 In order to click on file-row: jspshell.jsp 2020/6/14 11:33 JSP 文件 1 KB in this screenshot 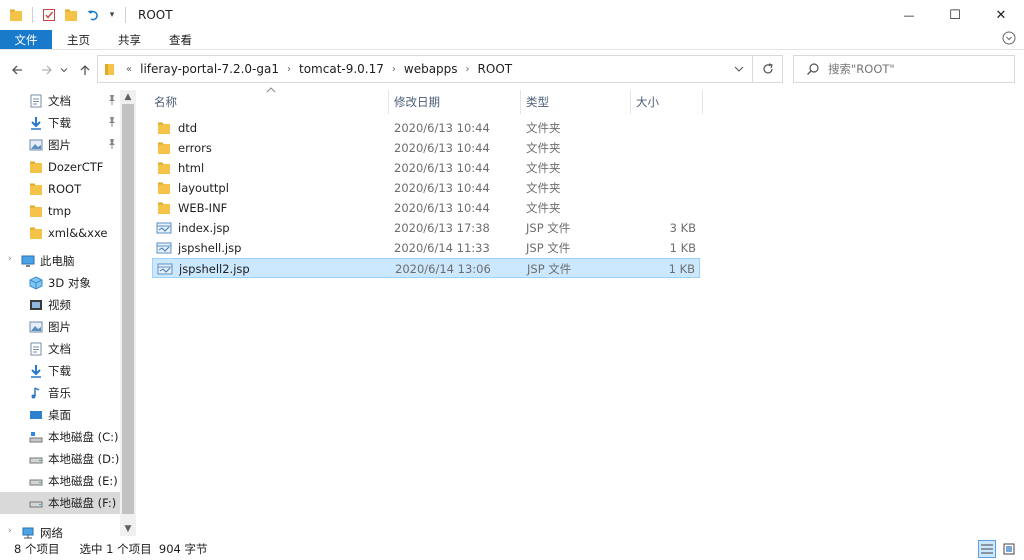, I will do `click(426, 248)`.